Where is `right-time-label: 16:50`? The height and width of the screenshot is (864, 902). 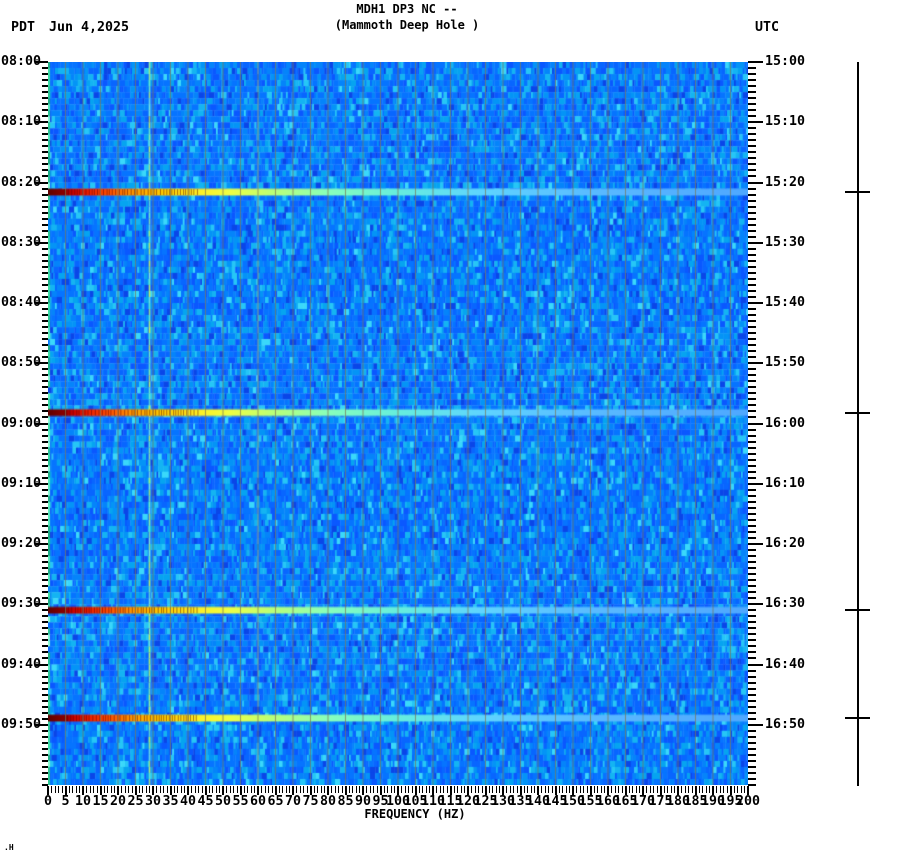 right-time-label: 16:50 is located at coordinates (785, 724).